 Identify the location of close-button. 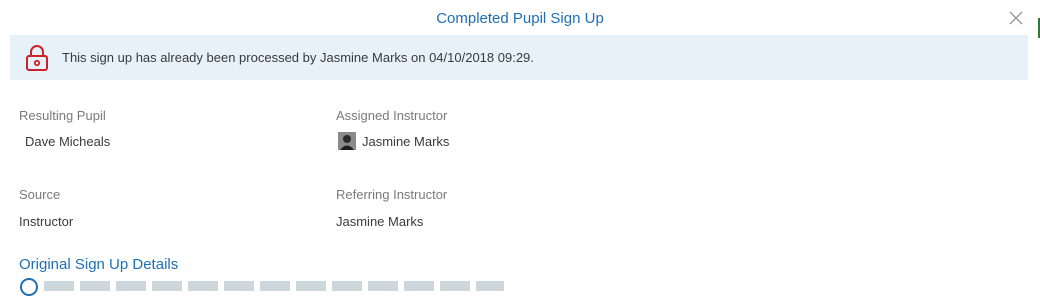
(1016, 18).